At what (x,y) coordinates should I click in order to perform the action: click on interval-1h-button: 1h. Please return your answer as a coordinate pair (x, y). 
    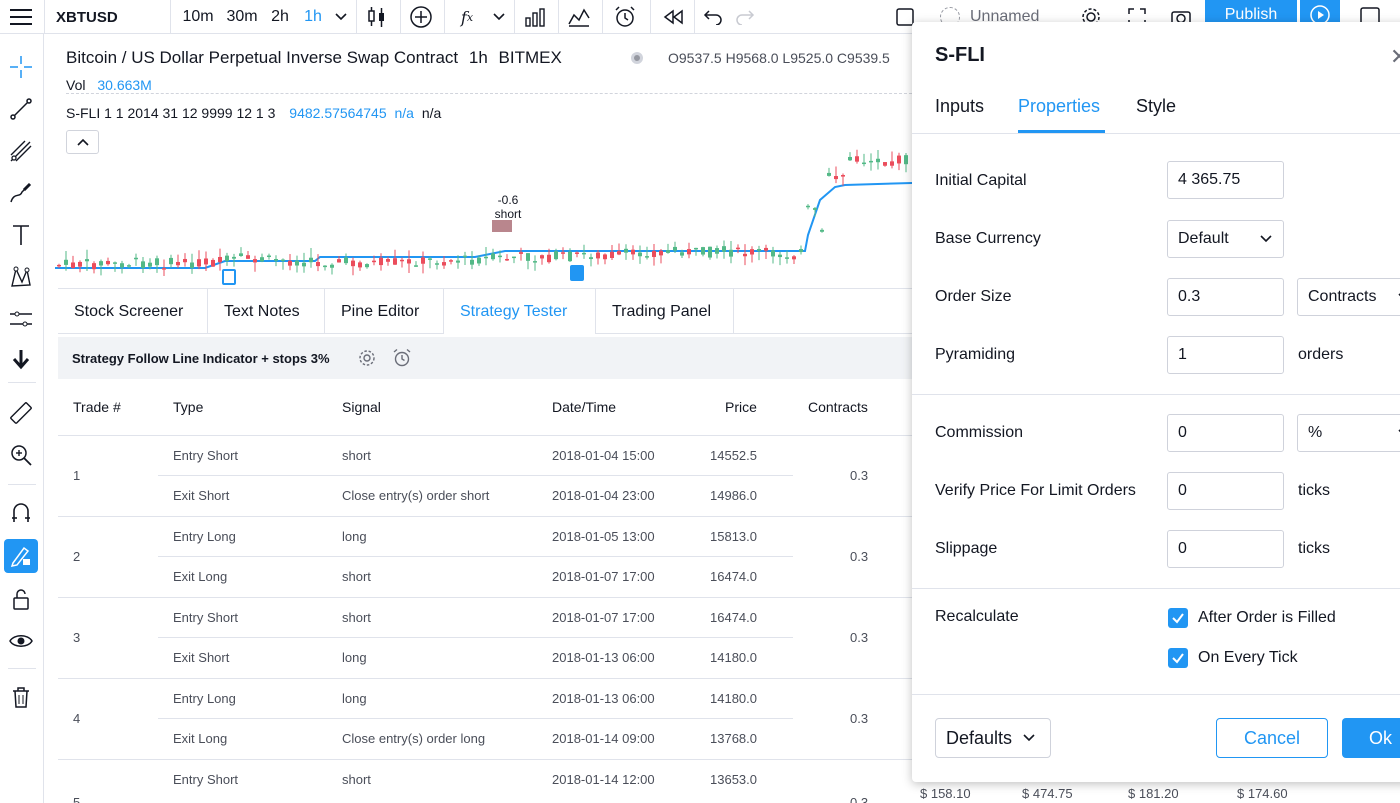
    Looking at the image, I should click on (313, 17).